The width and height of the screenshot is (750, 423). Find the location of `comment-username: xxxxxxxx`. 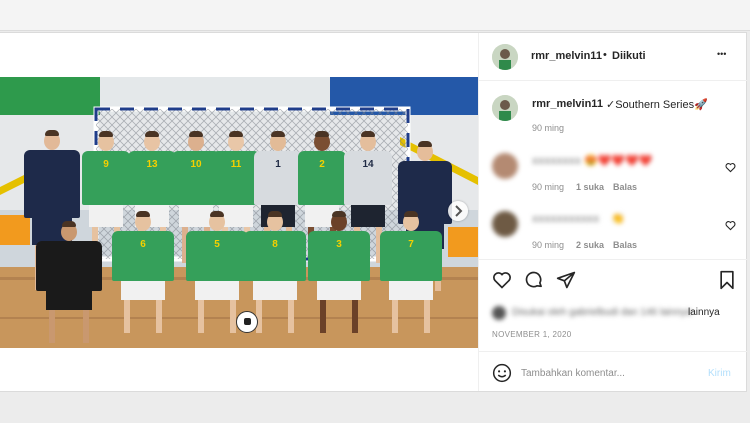

comment-username: xxxxxxxx is located at coordinates (556, 161).